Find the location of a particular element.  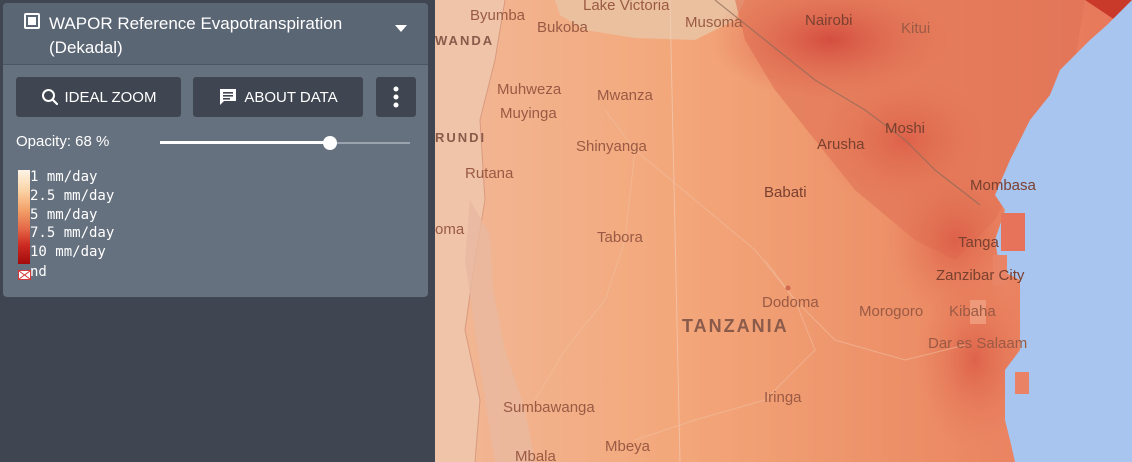

legend-item: 1 mm/day is located at coordinates (64, 177).